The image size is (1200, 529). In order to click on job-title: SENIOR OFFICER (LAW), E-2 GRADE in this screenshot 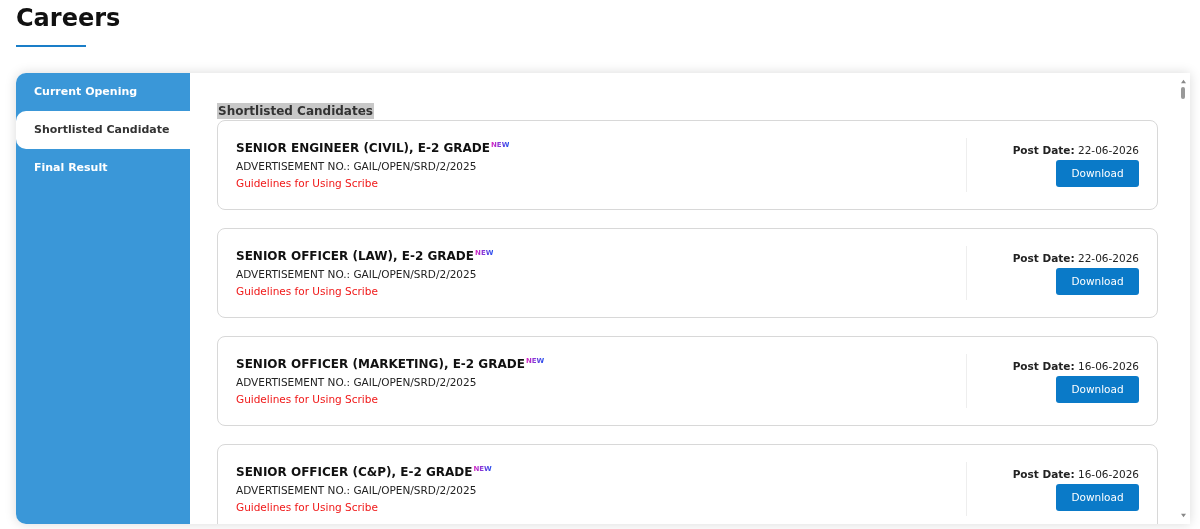, I will do `click(355, 256)`.